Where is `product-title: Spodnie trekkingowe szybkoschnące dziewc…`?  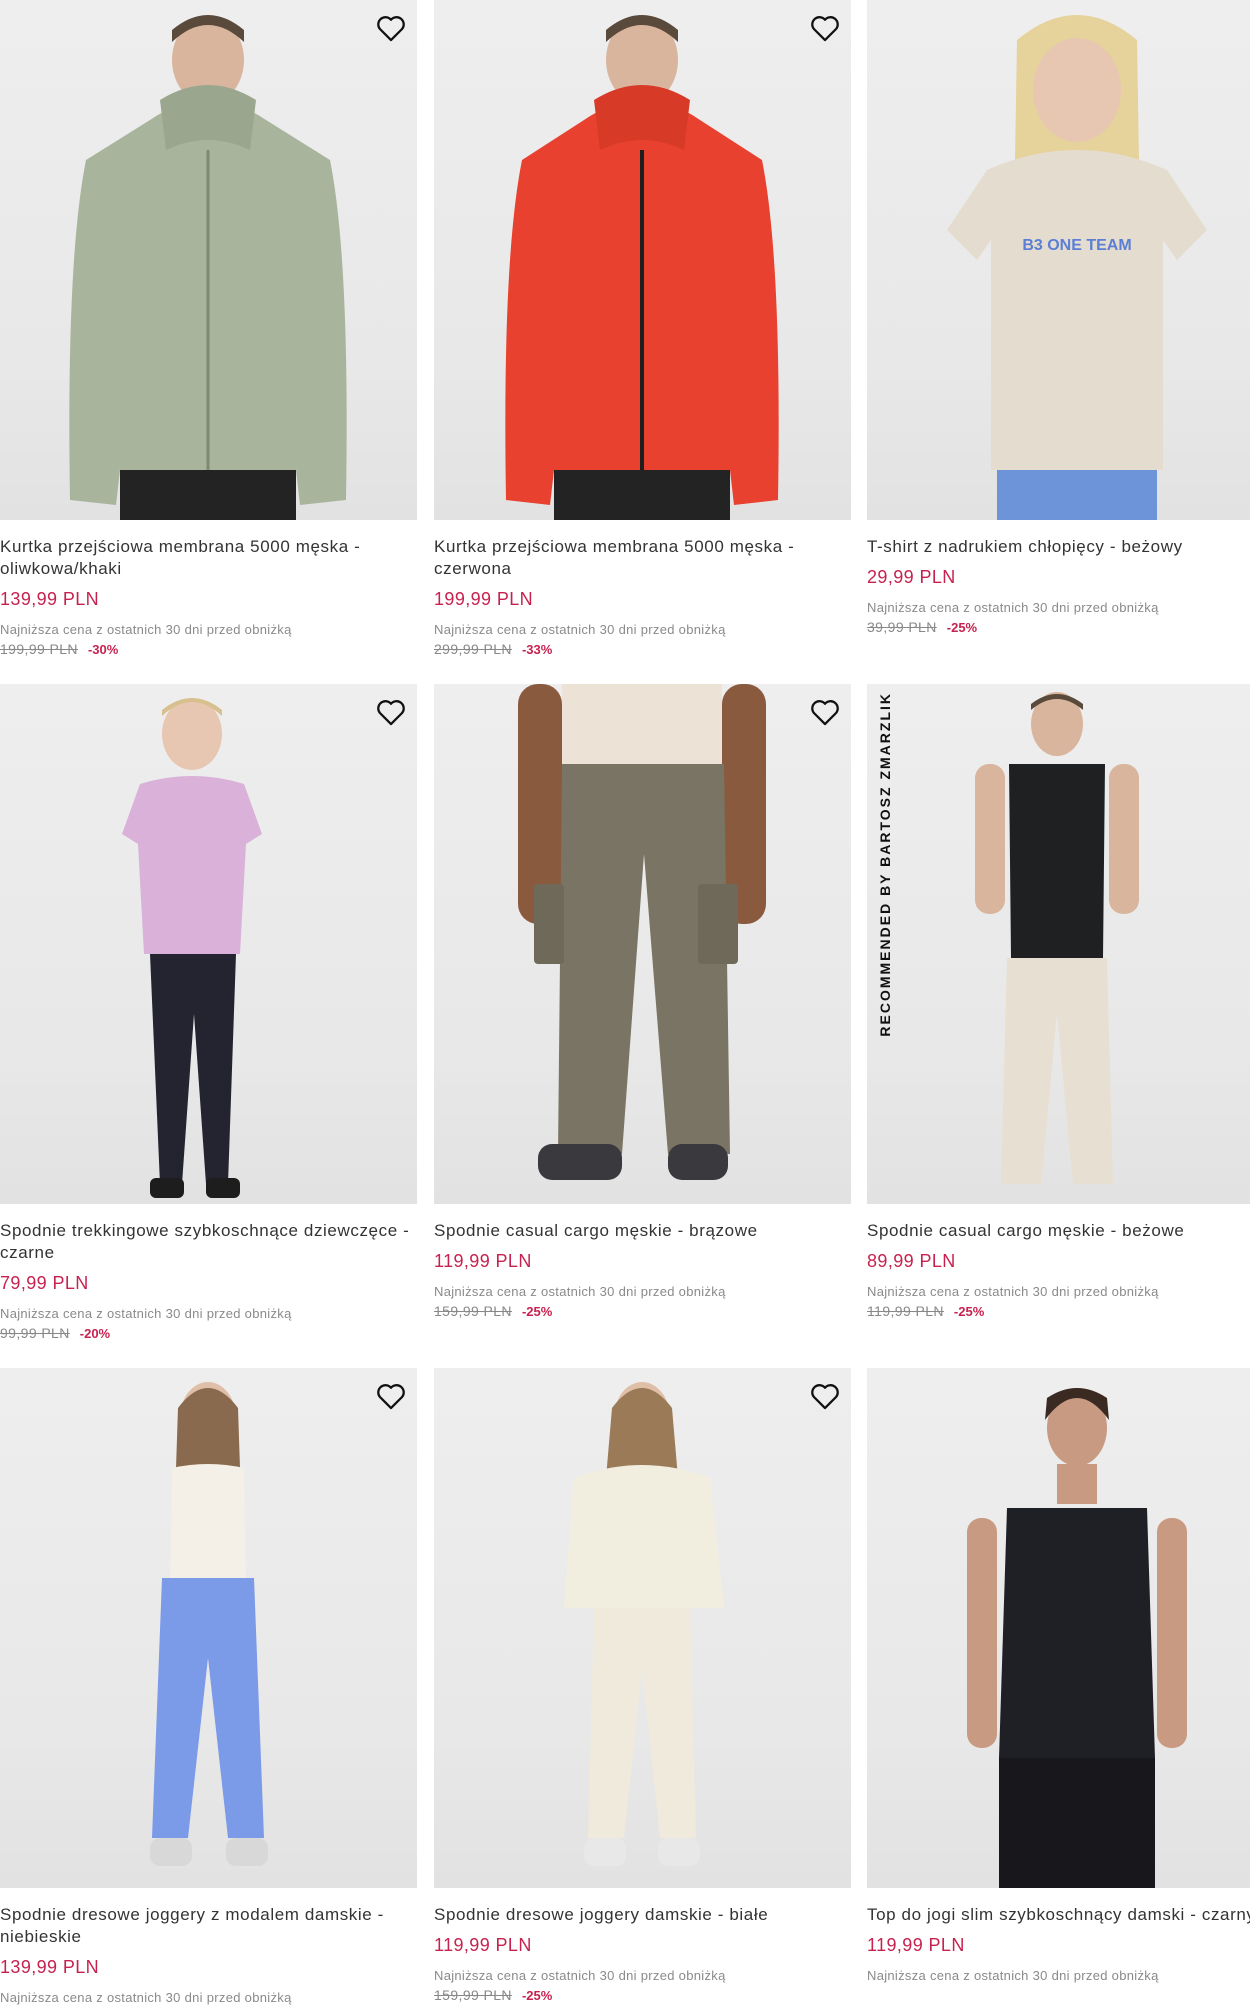 product-title: Spodnie trekkingowe szybkoschnące dziewc… is located at coordinates (205, 1242).